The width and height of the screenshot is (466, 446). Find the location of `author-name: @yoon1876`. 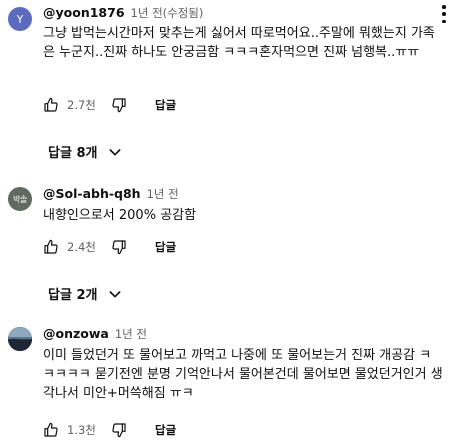

author-name: @yoon1876 is located at coordinates (84, 12).